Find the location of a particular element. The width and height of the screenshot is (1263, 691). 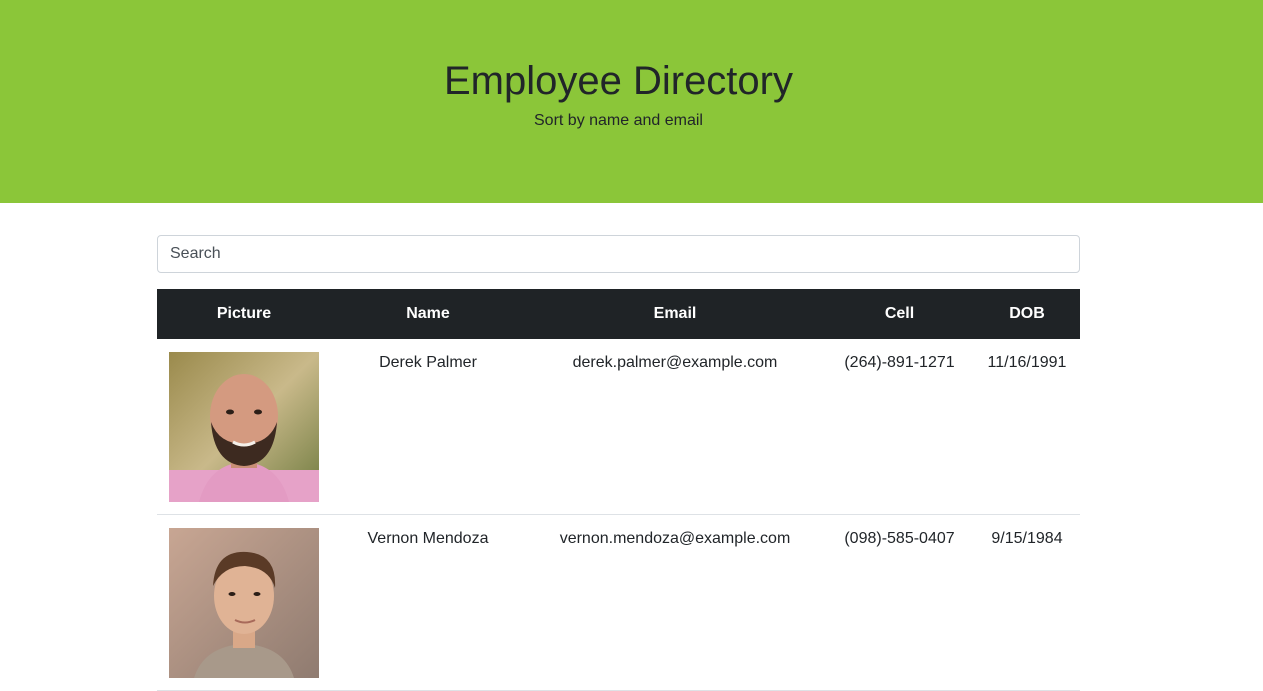

employee-cell: (264)-891-1271 is located at coordinates (899, 362).